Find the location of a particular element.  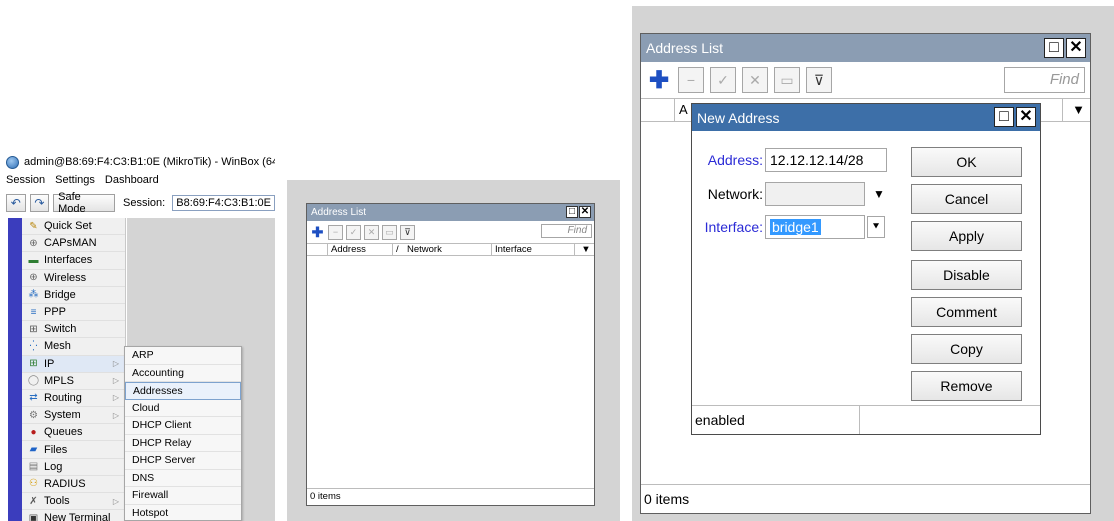

address-field-row: Address: 12.12.12.14/28 is located at coordinates (791, 160).